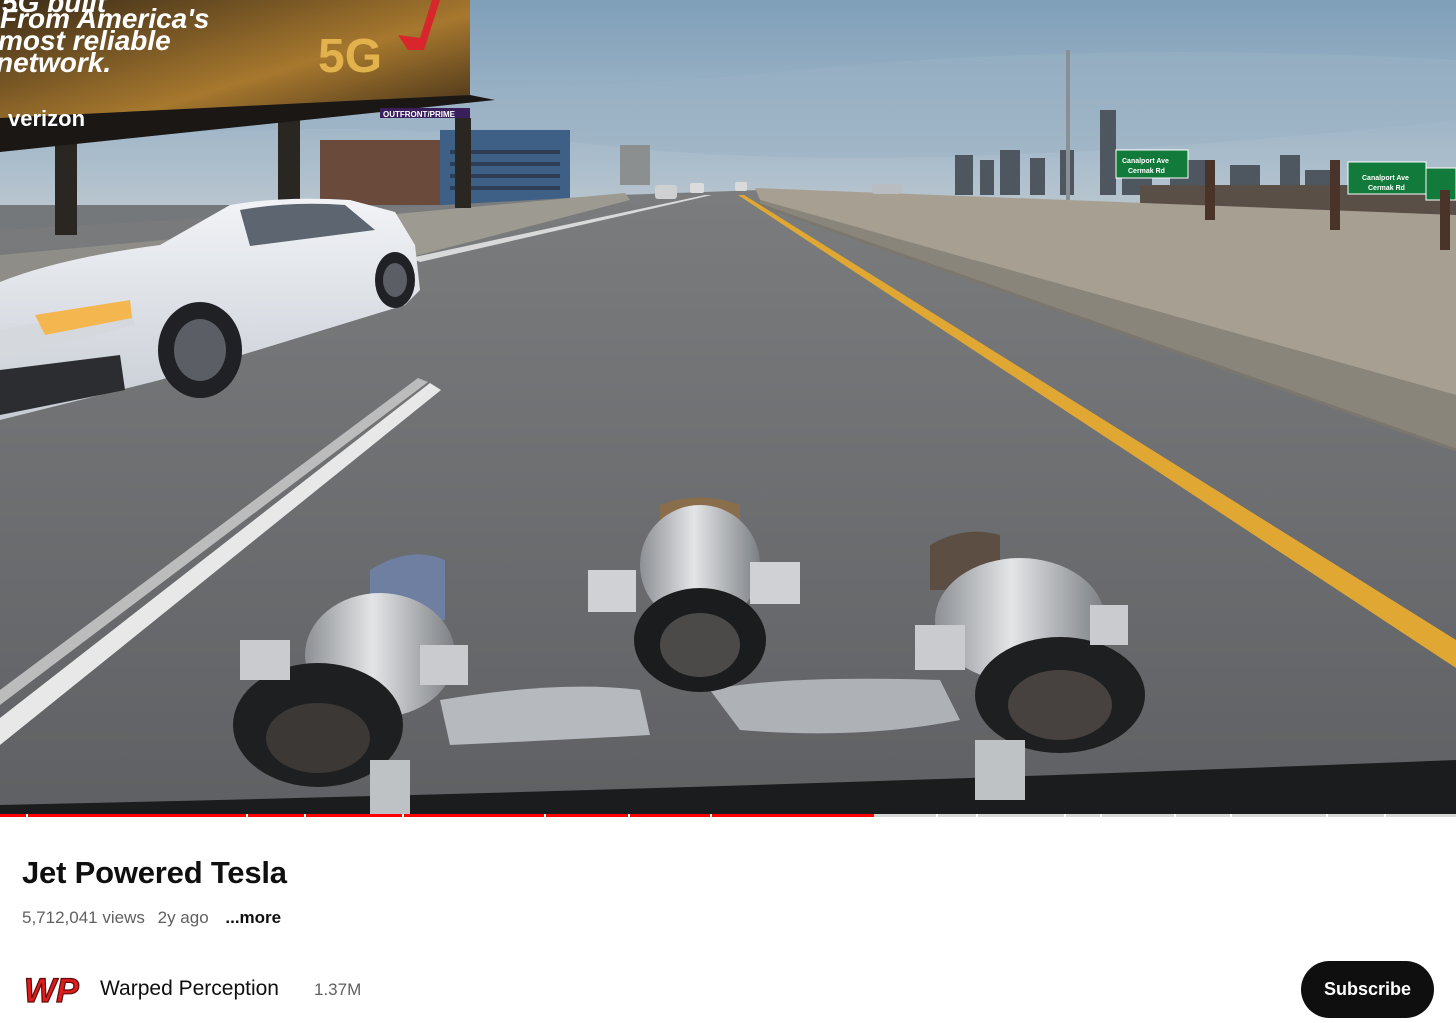  Describe the element at coordinates (155, 918) in the screenshot. I see `video-metadata: 5,712,041 views 2y ago ...more` at that location.